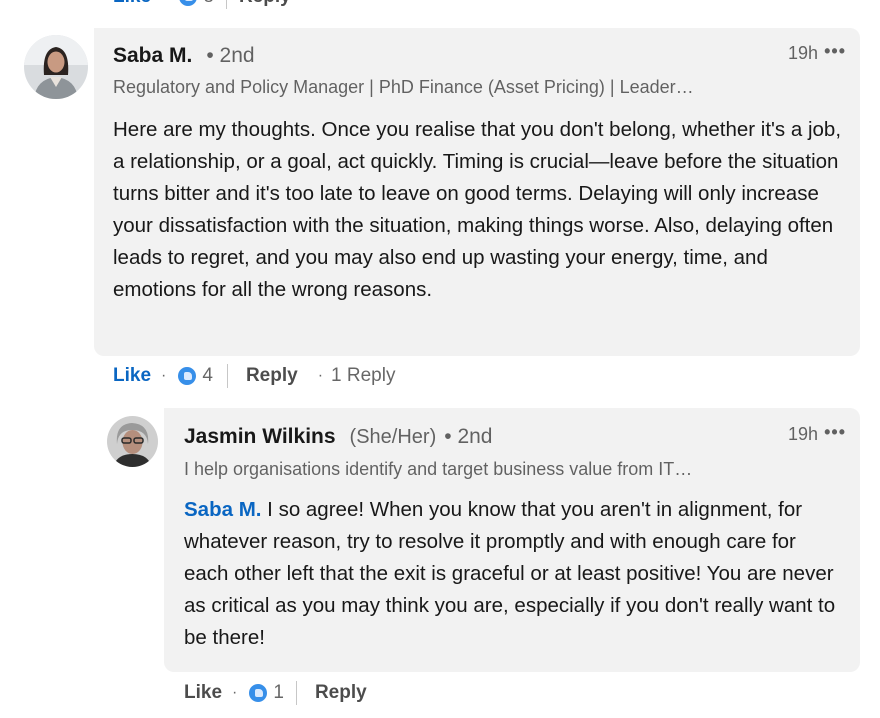 This screenshot has width=880, height=718. I want to click on comment-actions: Like · 4 Reply · 1 Reply, so click(254, 376).